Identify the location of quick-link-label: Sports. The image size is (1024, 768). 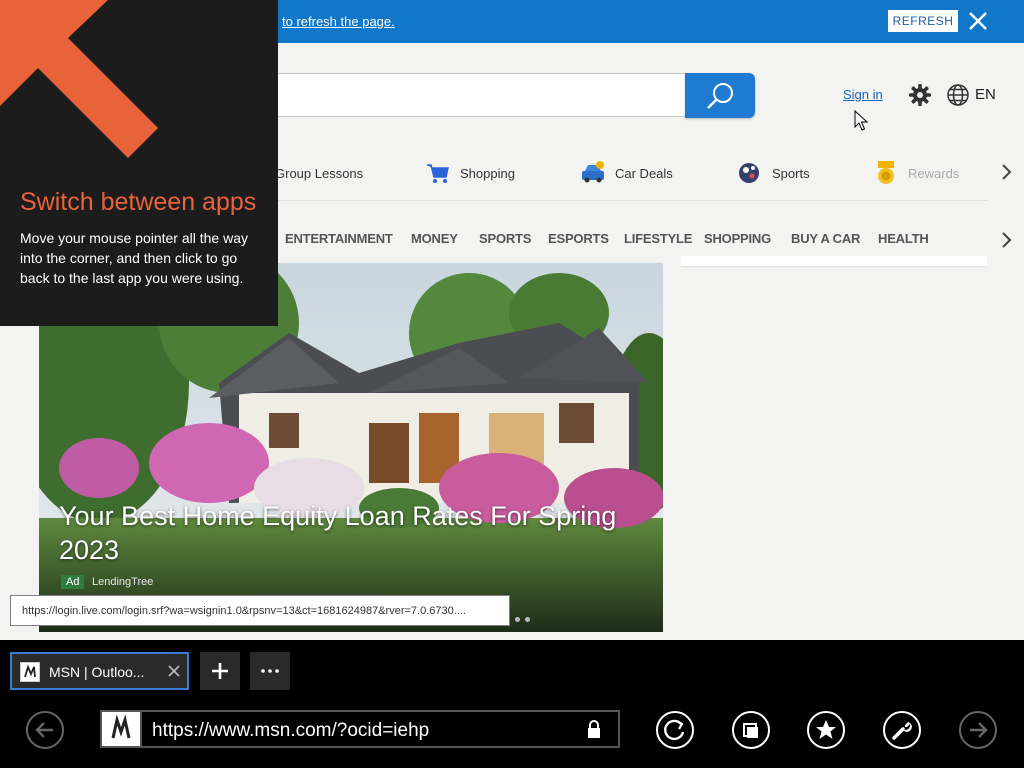
(791, 173).